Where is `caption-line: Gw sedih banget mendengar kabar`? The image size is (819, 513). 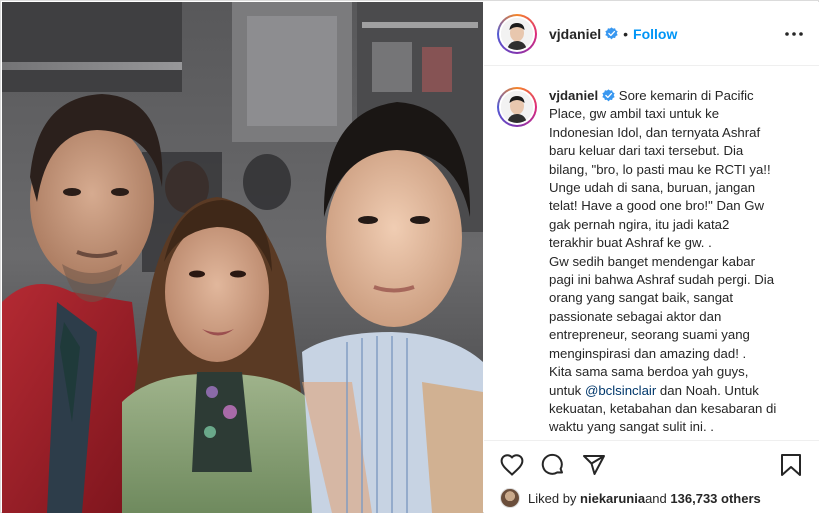 caption-line: Gw sedih banget mendengar kabar is located at coordinates (652, 261).